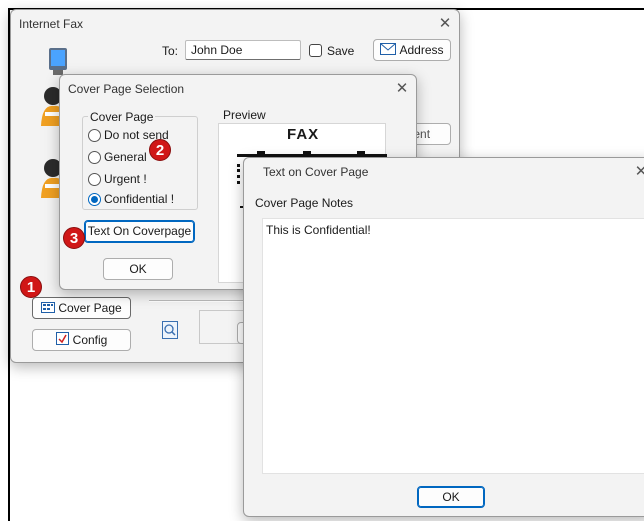  I want to click on notes-text: This is Confidential!, so click(318, 230).